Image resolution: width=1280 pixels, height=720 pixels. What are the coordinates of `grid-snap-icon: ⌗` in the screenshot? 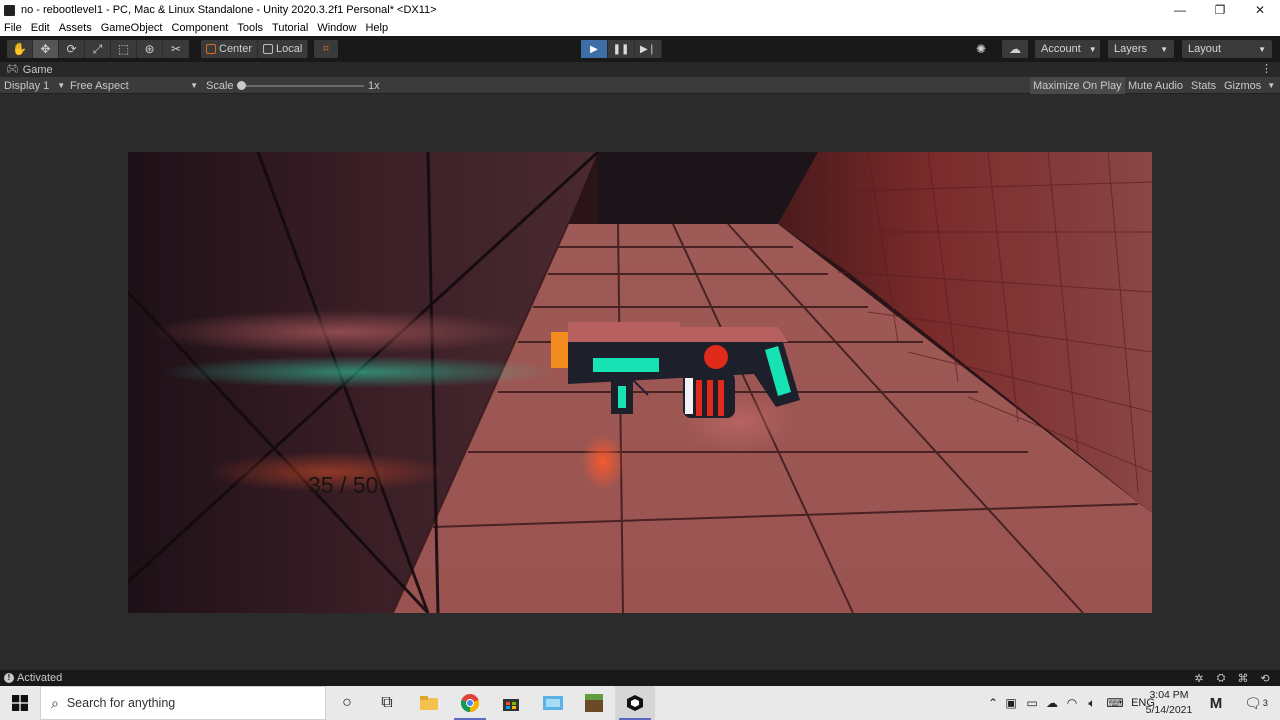 It's located at (326, 49).